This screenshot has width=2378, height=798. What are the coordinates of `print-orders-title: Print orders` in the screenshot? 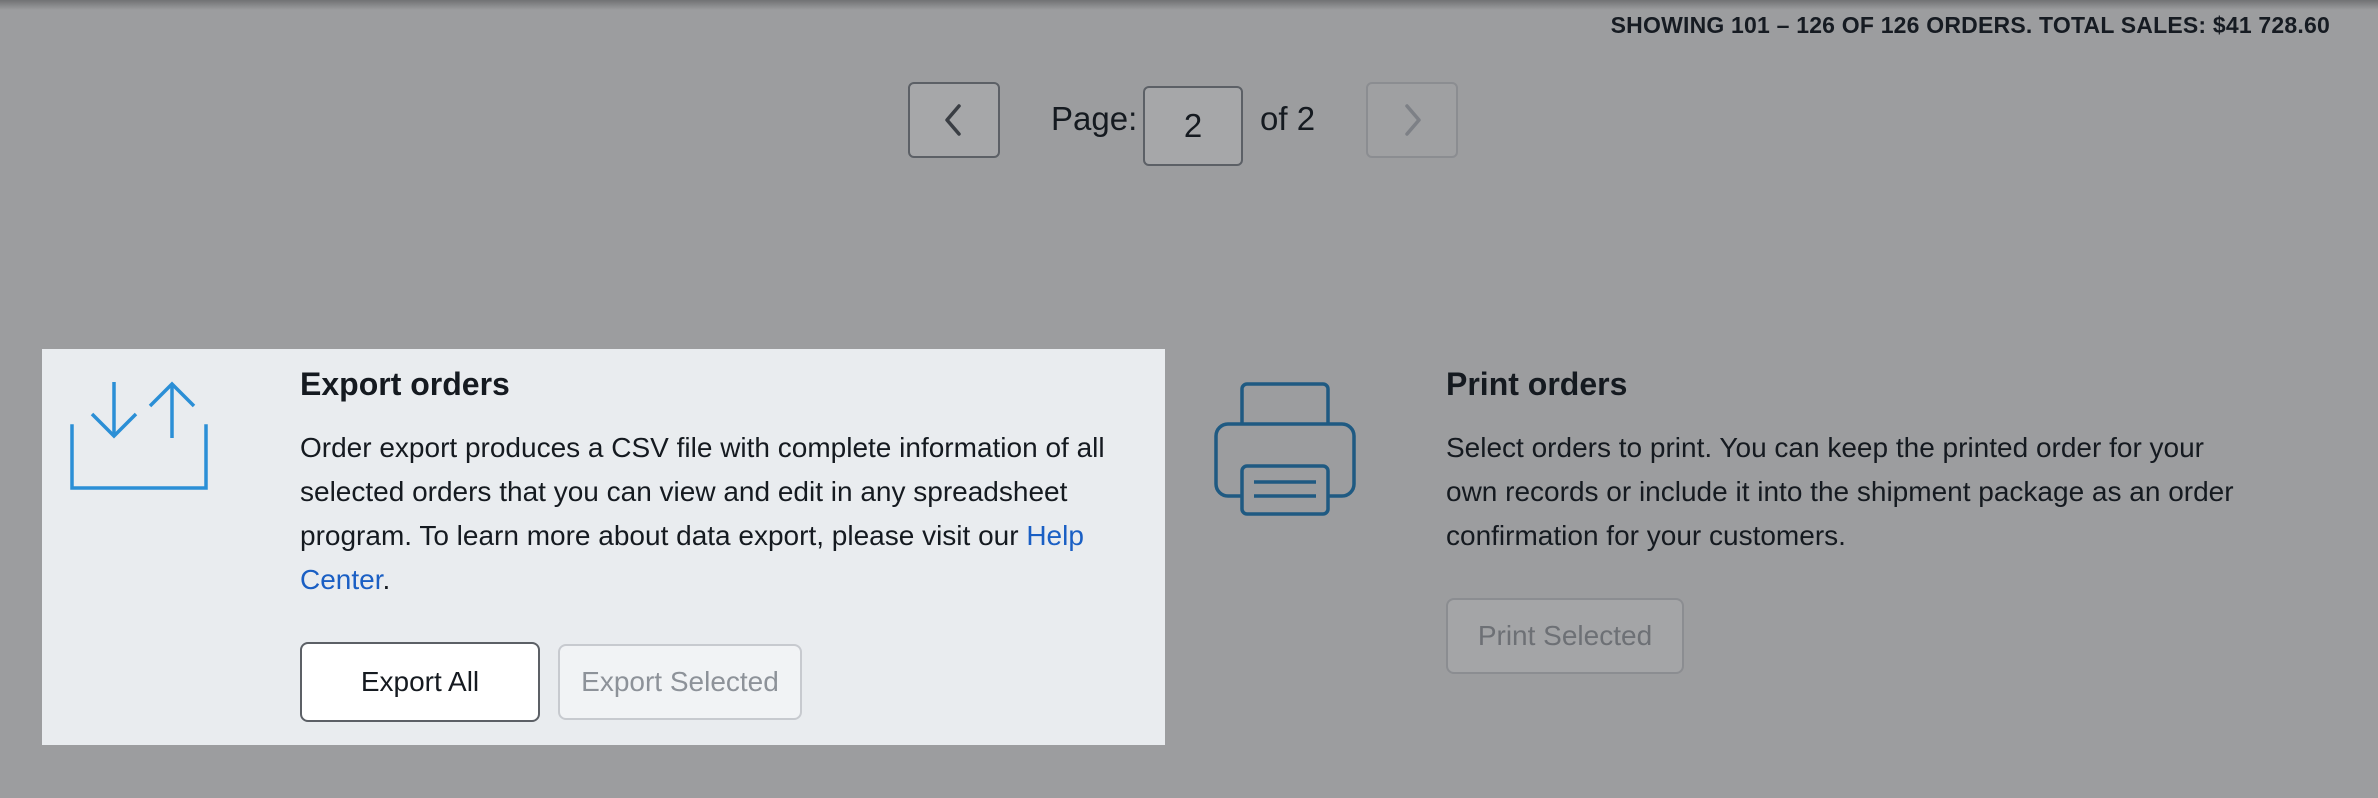 It's located at (1537, 384).